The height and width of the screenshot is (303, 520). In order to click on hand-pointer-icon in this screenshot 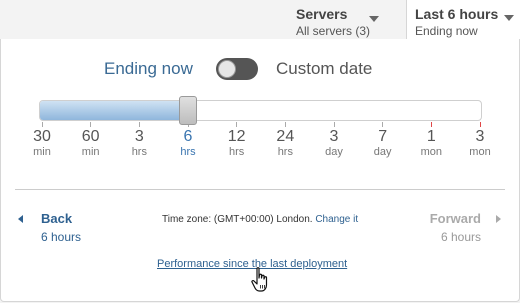, I will do `click(259, 279)`.